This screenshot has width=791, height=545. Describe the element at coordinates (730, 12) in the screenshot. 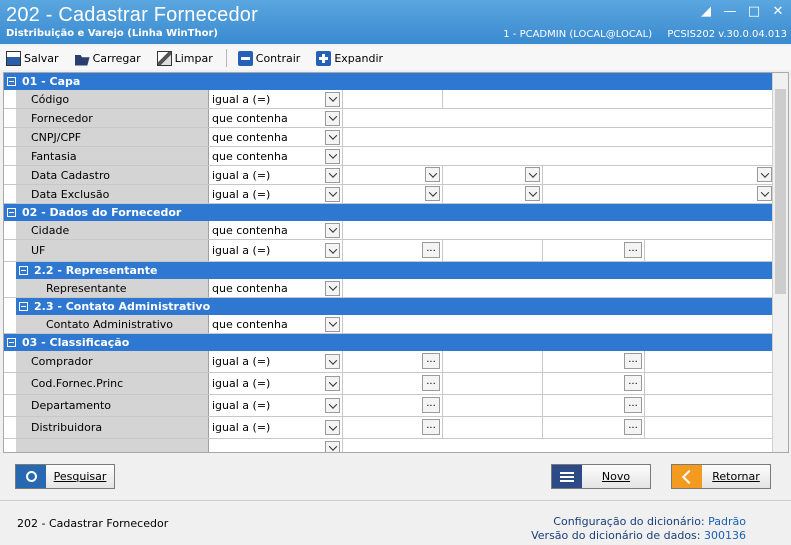

I see `minimize-icon: —` at that location.